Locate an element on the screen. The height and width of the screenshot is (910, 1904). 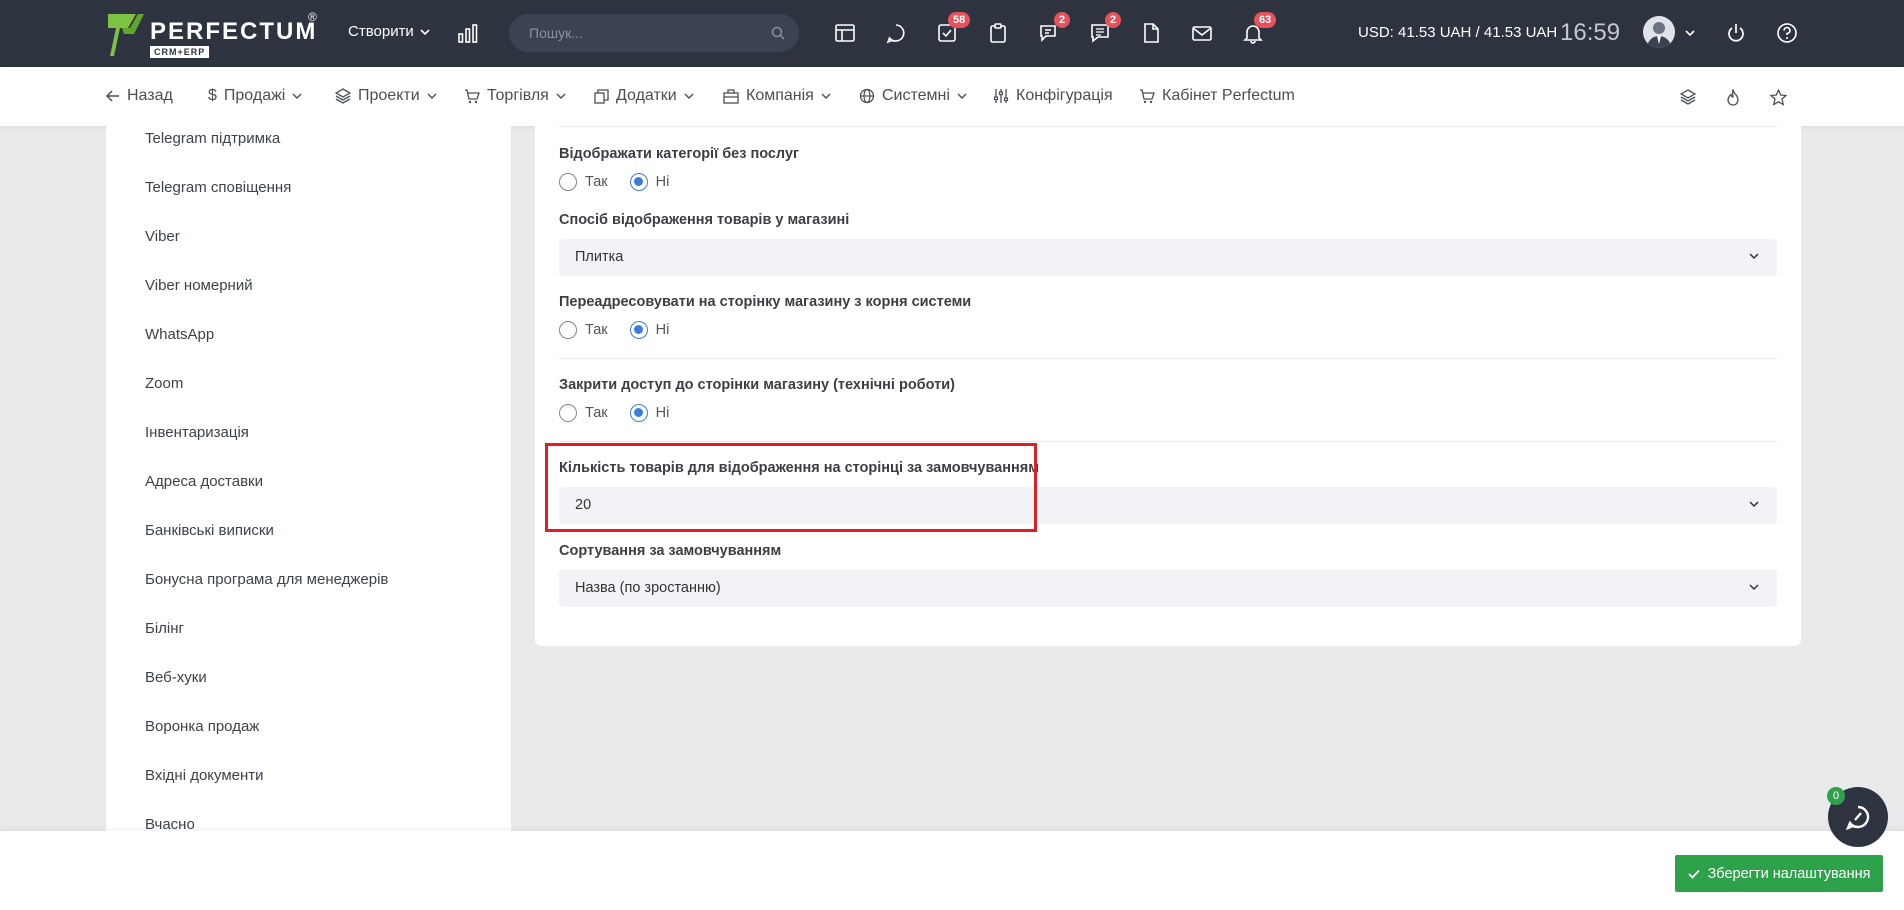
mail-icon is located at coordinates (1202, 33).